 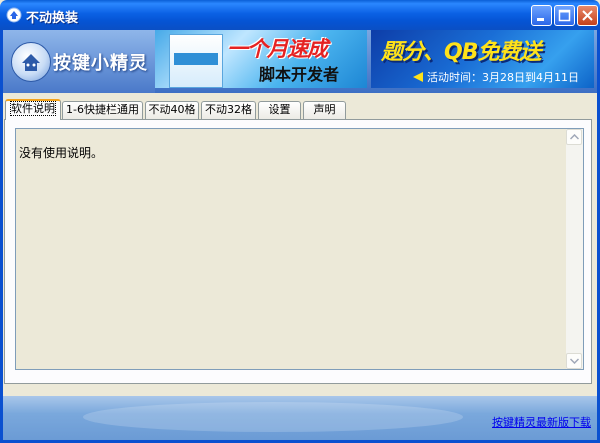 I want to click on tab-software-info: 软件说明, so click(x=33, y=109).